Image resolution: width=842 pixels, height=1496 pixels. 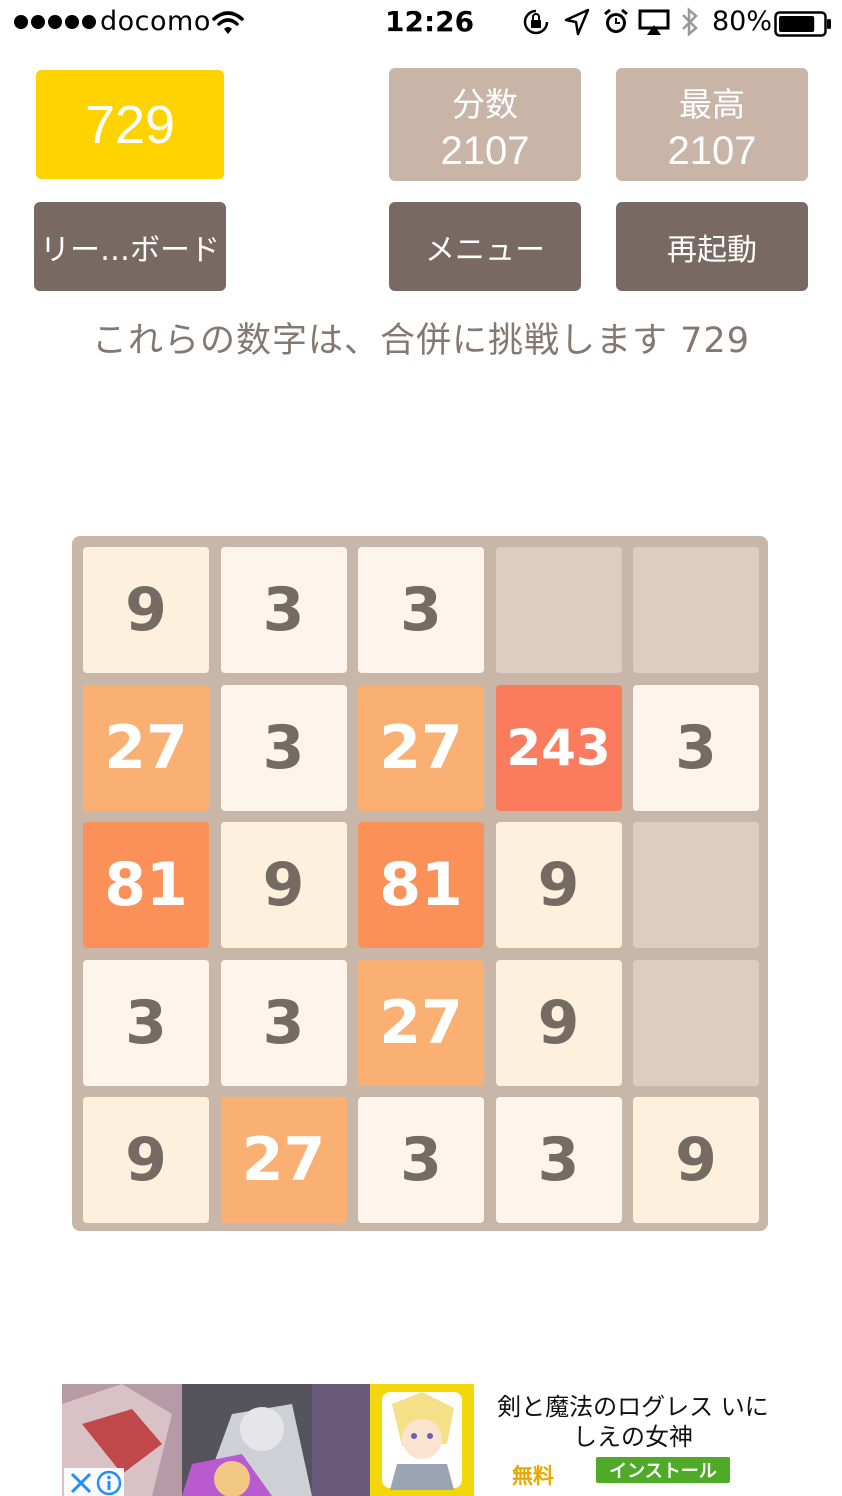 I want to click on ad-banner: 剣と魔法のログレス いにしえの女神 無料 インストール, so click(x=421, y=1440).